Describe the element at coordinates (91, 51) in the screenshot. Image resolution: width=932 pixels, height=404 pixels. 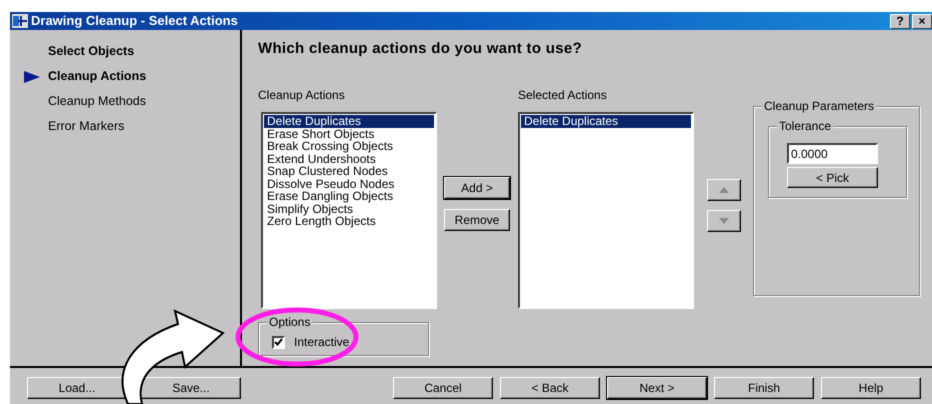
I see `step-label: Select Objects` at that location.